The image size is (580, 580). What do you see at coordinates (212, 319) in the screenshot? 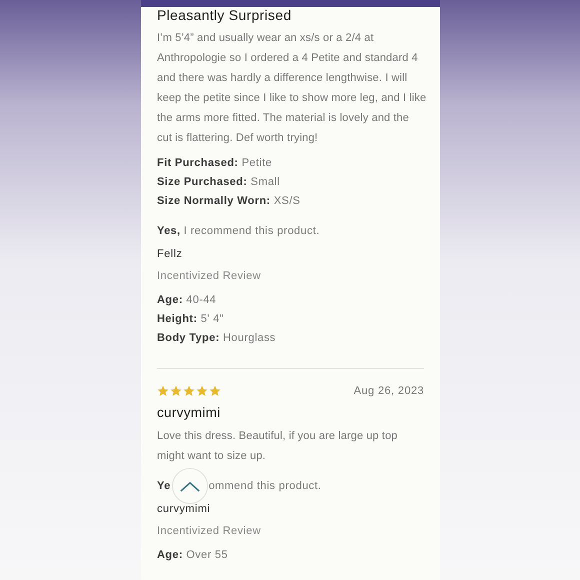
I see `field-value: 5' 4"` at bounding box center [212, 319].